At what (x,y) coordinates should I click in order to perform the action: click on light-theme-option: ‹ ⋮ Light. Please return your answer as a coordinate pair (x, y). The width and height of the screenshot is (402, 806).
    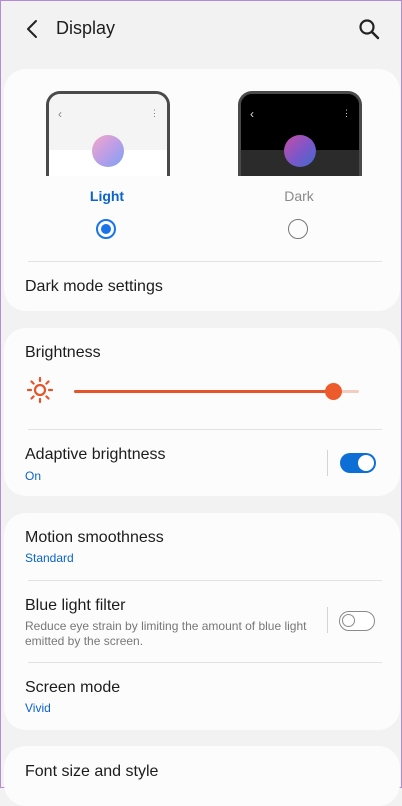
    Looking at the image, I should click on (108, 147).